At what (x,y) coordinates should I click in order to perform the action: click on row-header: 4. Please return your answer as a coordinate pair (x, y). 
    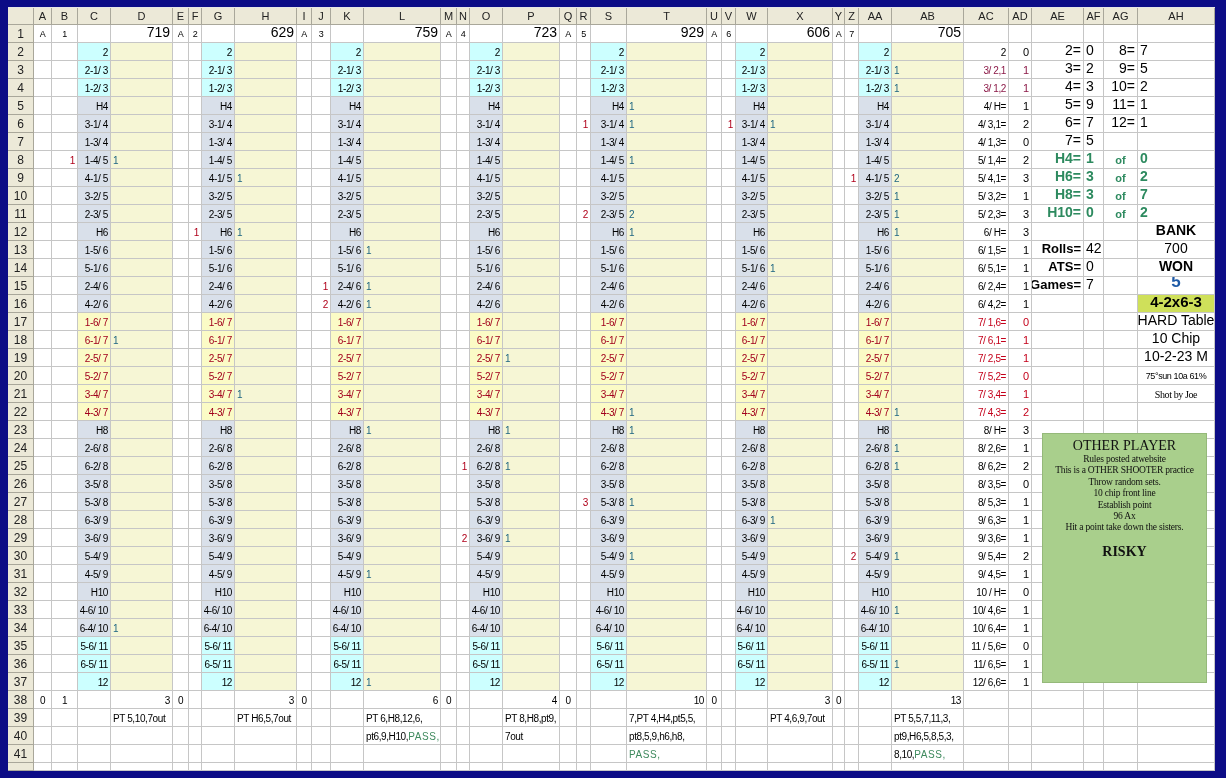
    Looking at the image, I should click on (21, 88).